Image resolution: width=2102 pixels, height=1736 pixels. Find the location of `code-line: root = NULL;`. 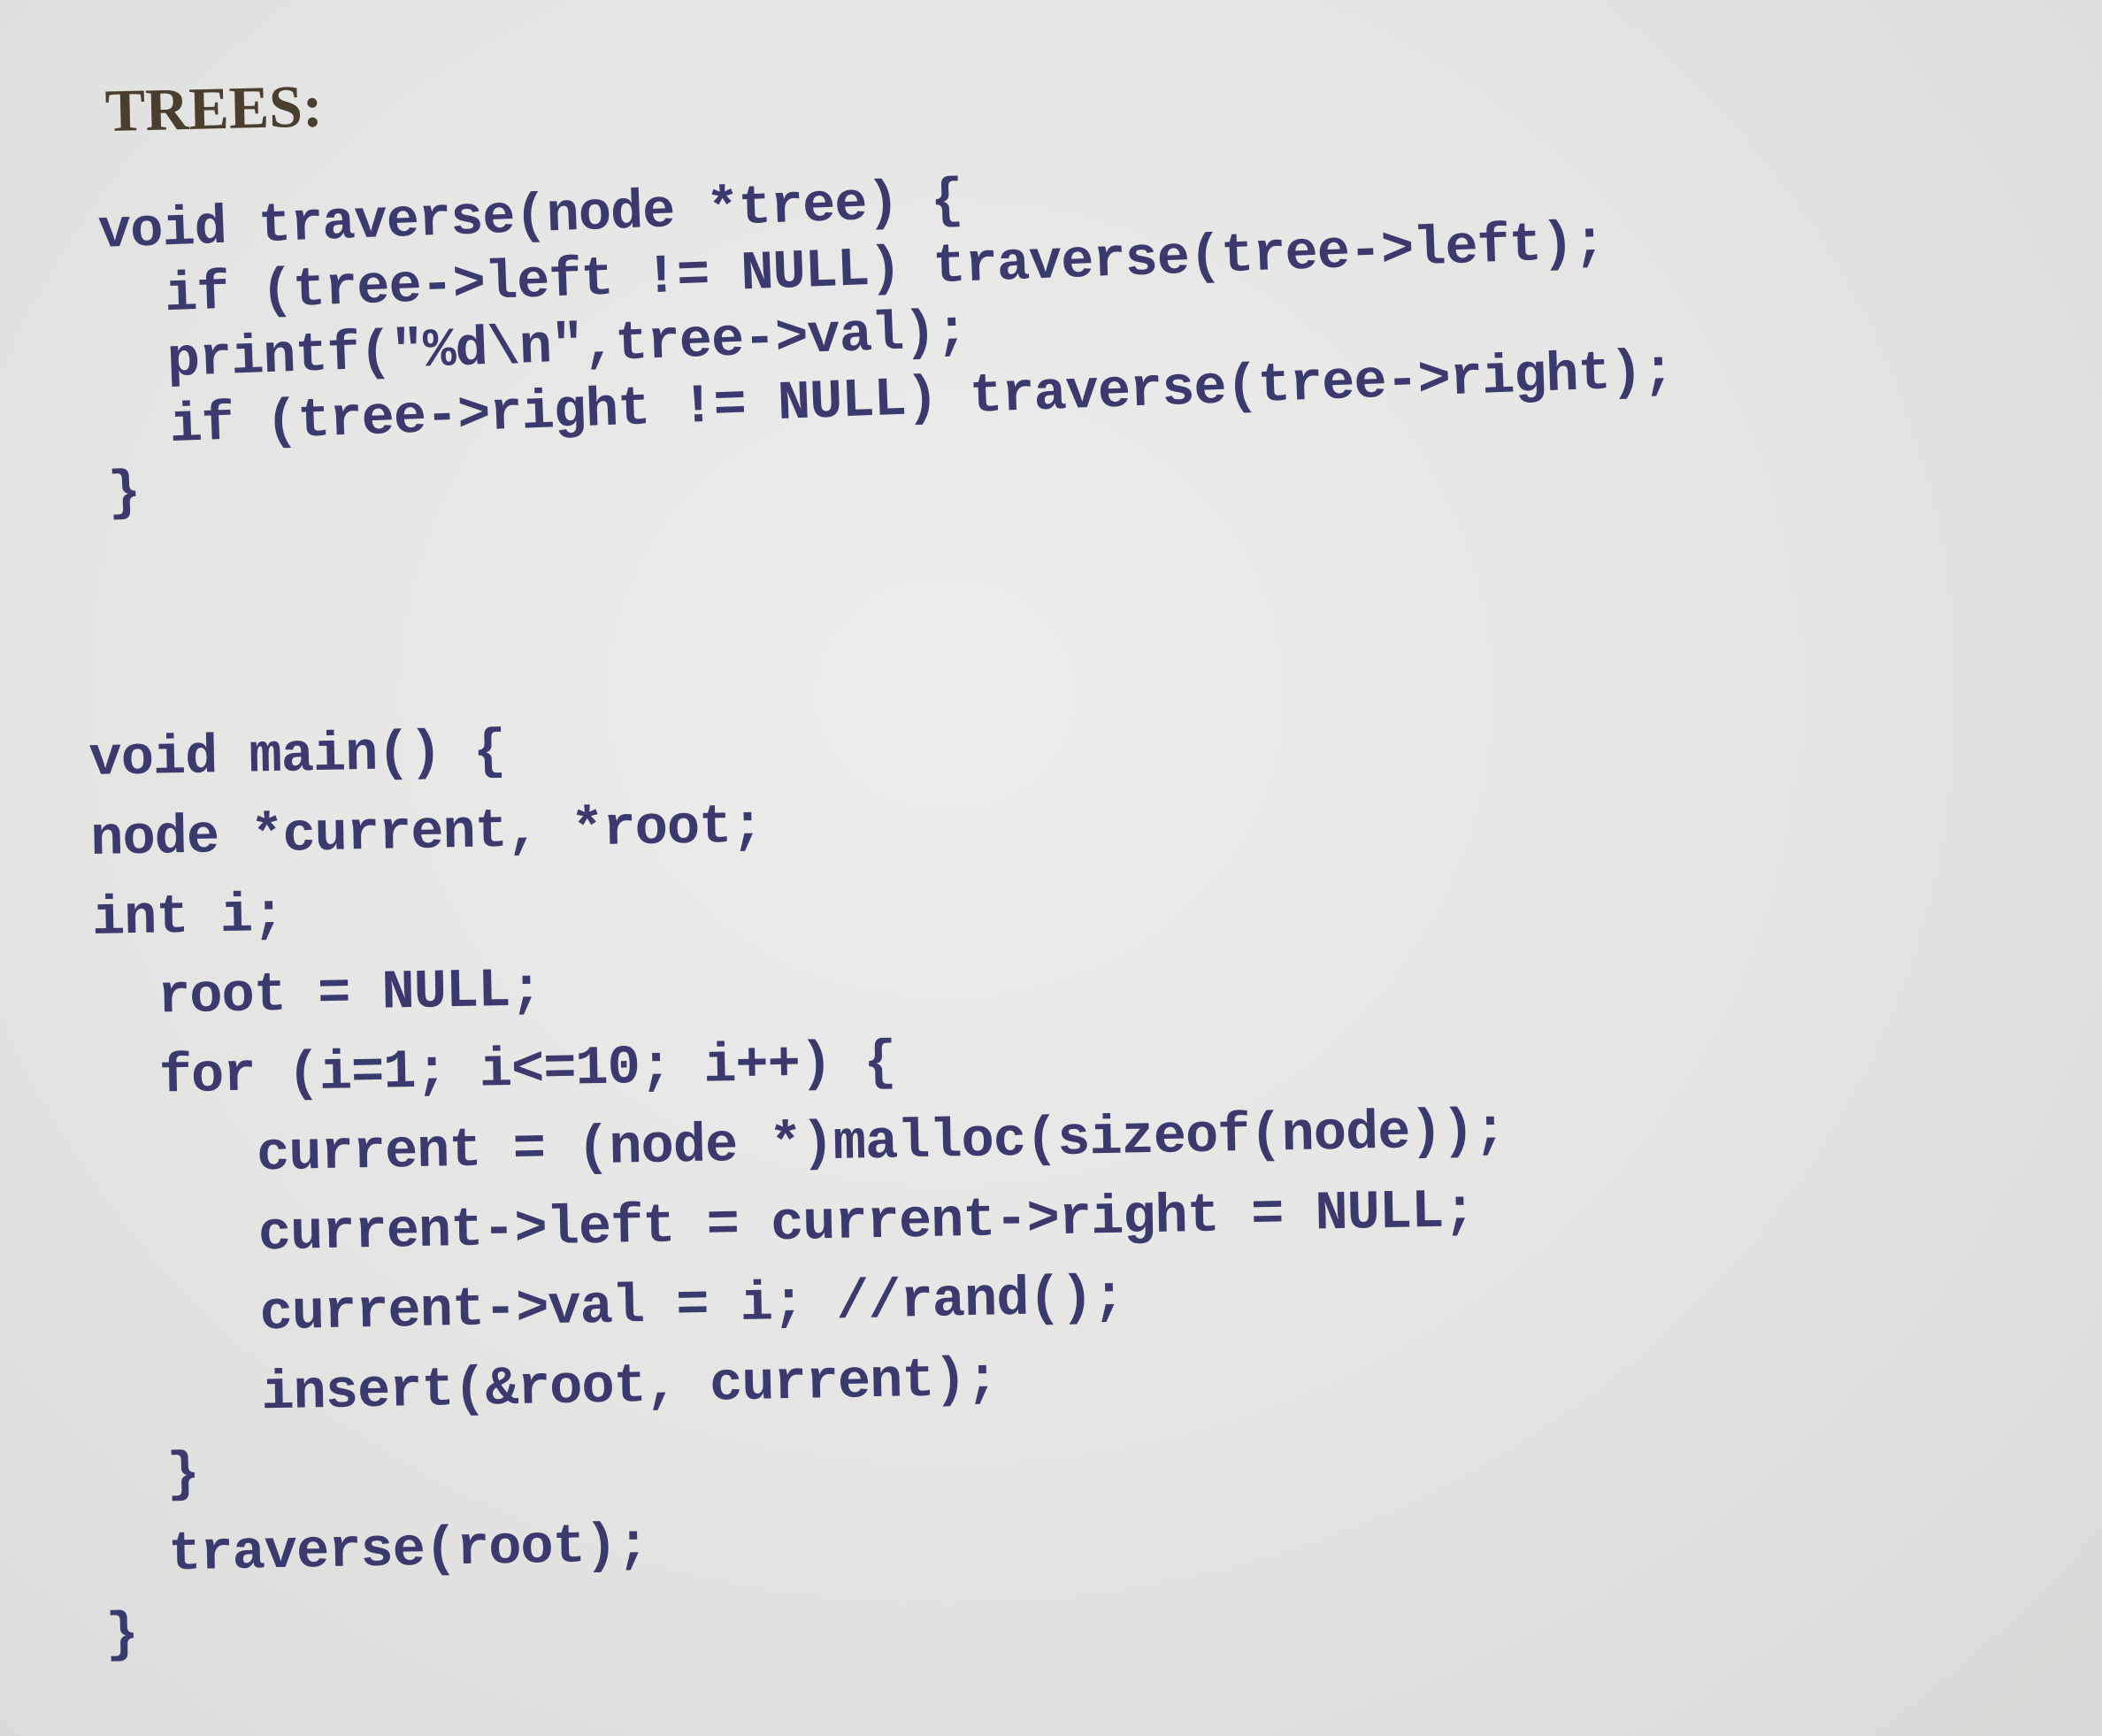

code-line: root = NULL; is located at coordinates (318, 994).